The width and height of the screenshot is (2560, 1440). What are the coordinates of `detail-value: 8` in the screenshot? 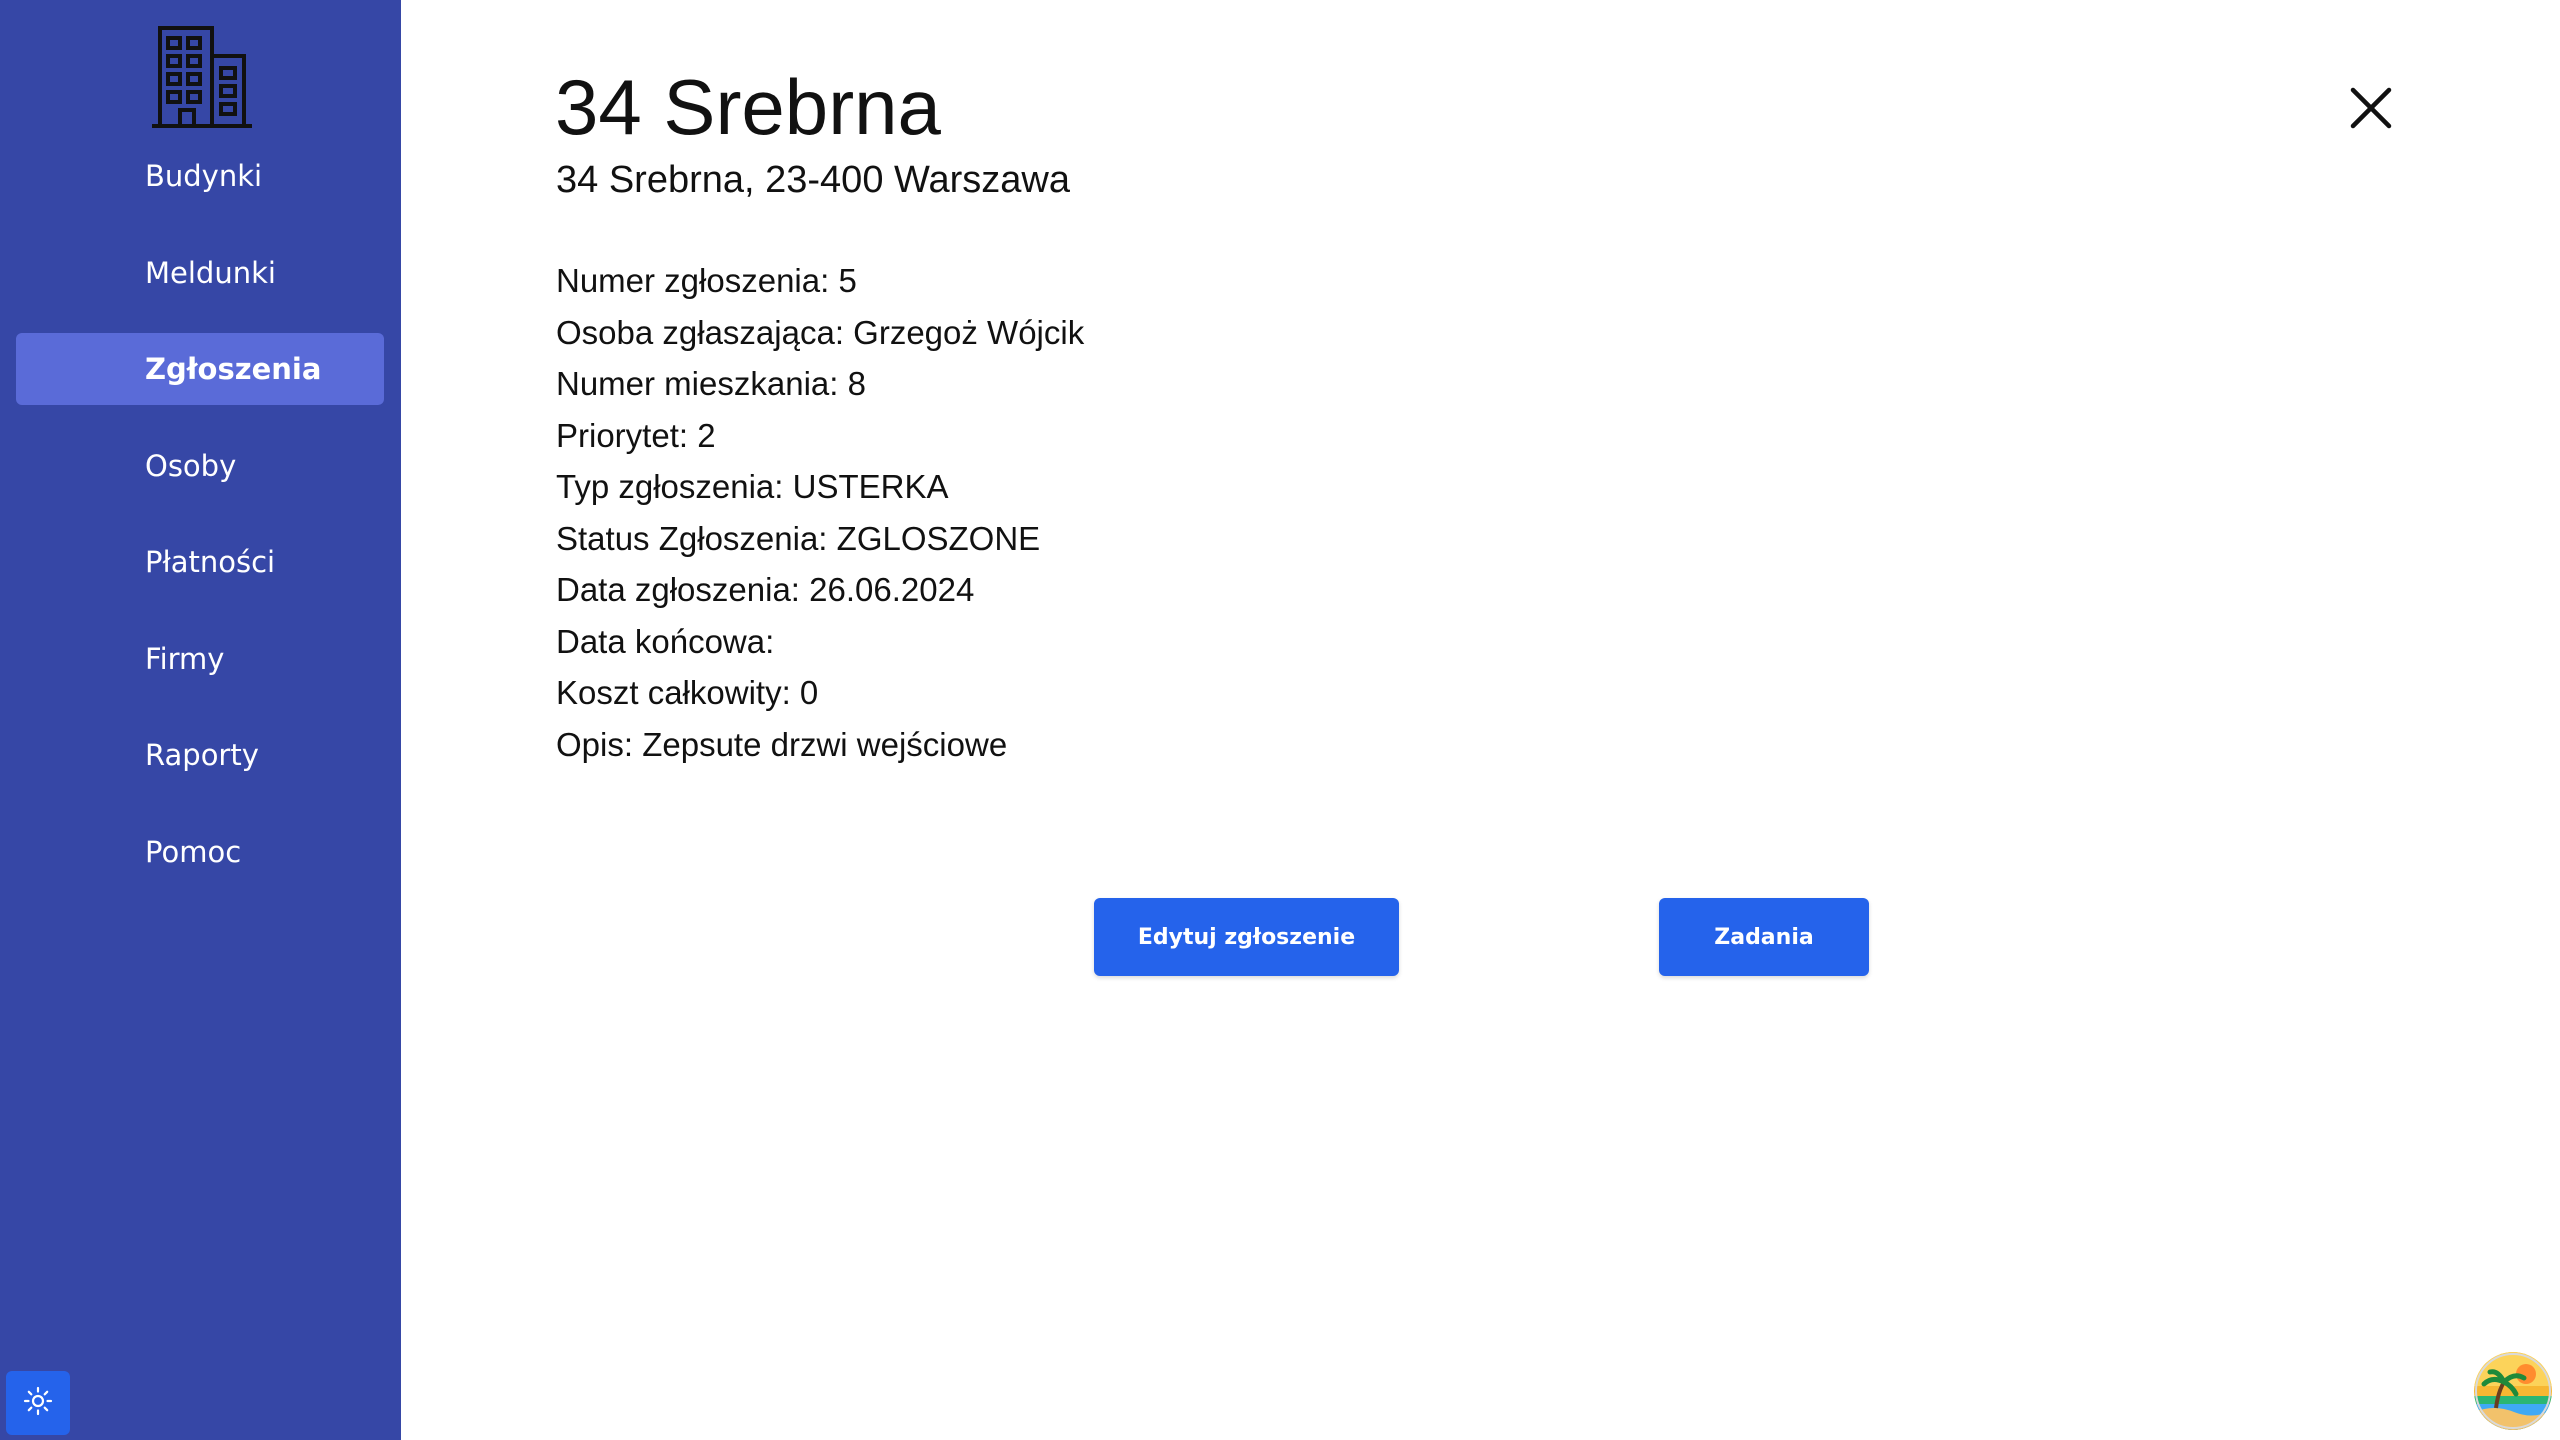 It's located at (856, 383).